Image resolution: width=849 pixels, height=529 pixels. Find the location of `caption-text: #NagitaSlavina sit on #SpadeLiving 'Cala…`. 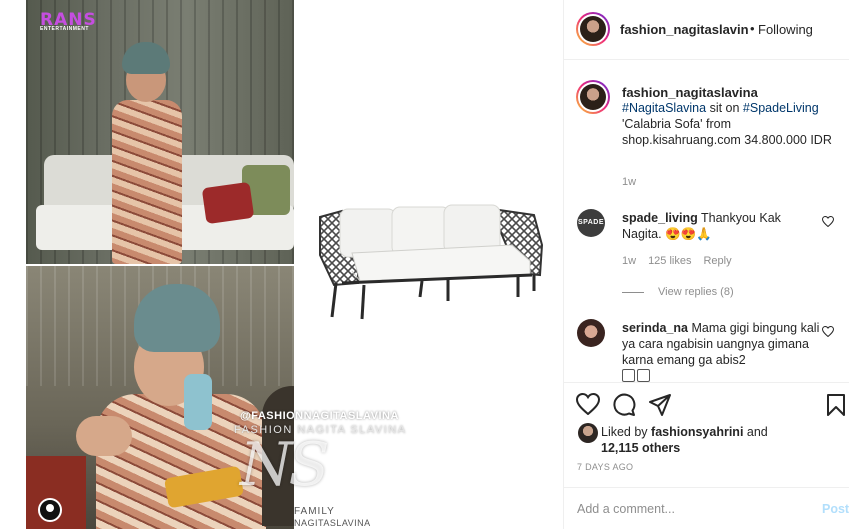

caption-text: #NagitaSlavina sit on #SpadeLiving 'Cala… is located at coordinates (731, 124).